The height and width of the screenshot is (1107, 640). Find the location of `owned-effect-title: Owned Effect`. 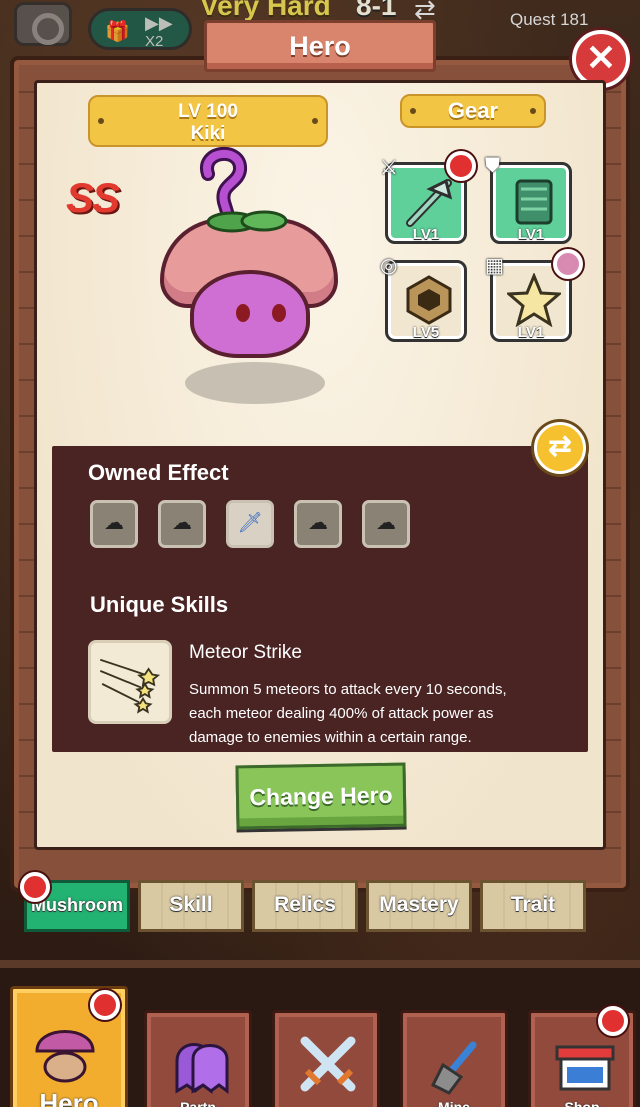

owned-effect-title: Owned Effect is located at coordinates (158, 472).